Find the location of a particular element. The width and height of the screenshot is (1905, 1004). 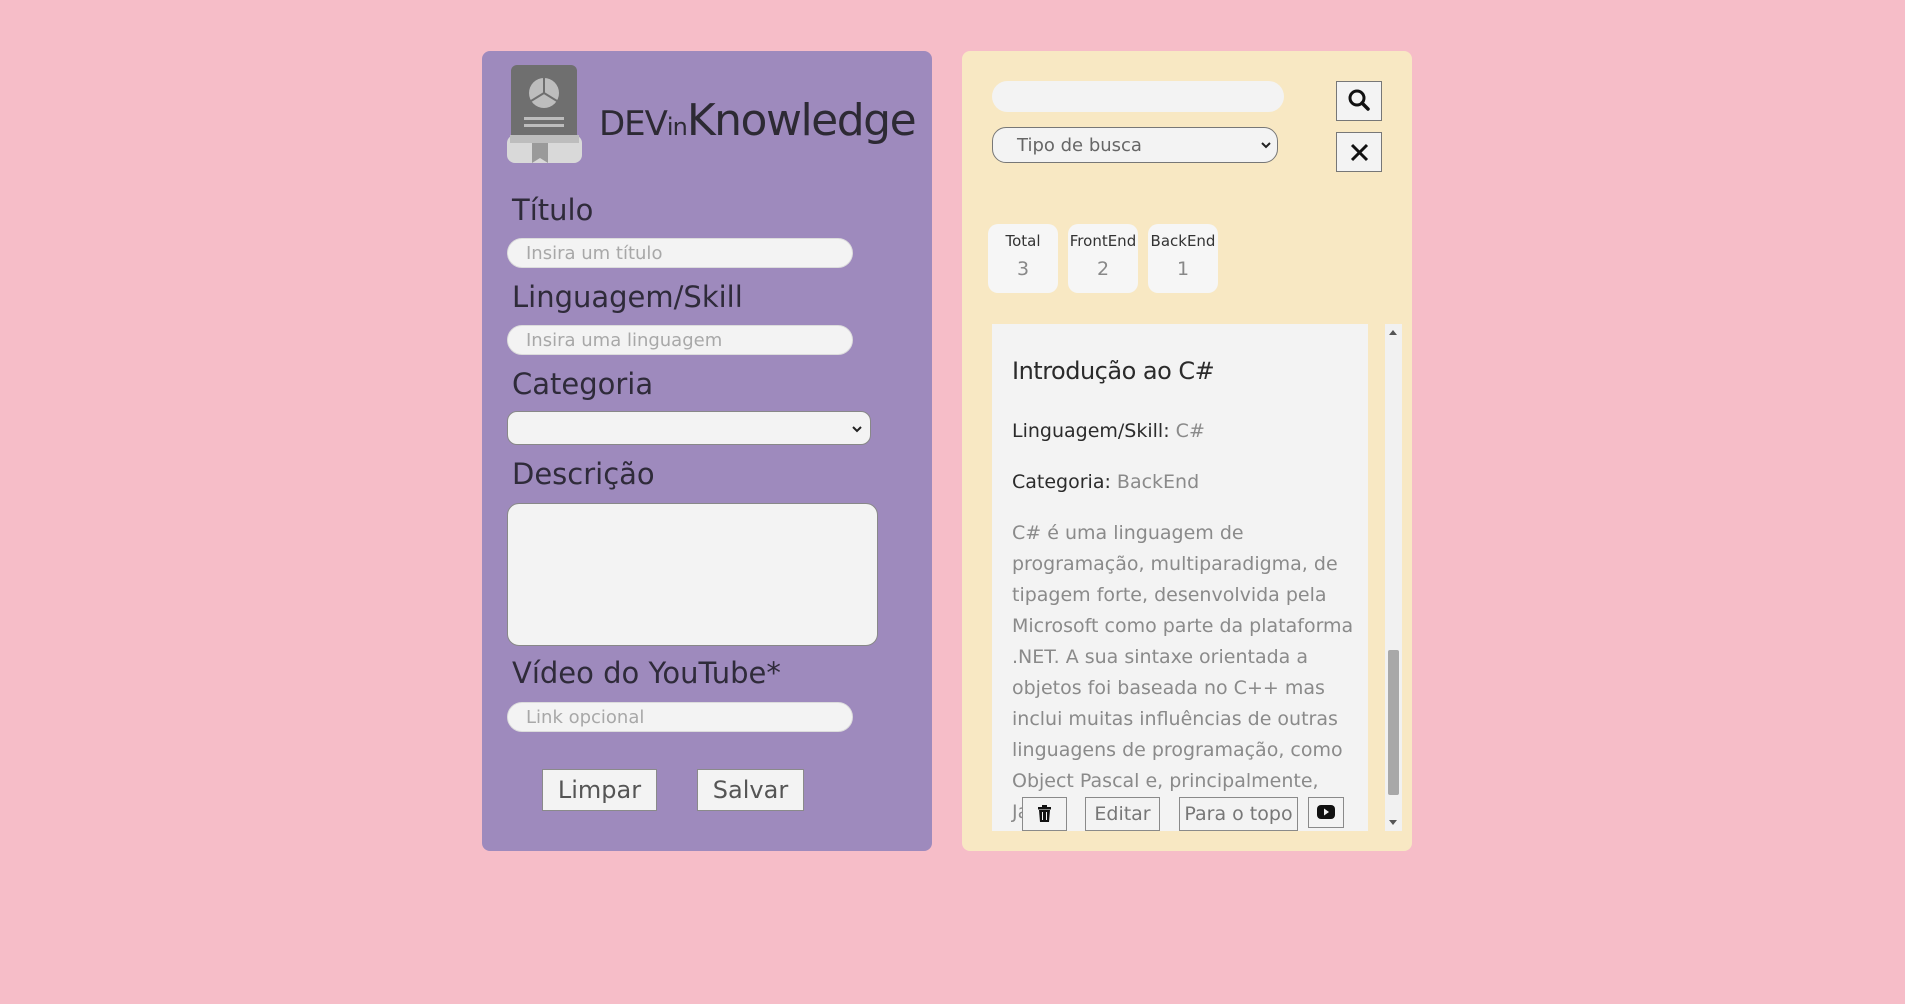

title-input is located at coordinates (680, 253).